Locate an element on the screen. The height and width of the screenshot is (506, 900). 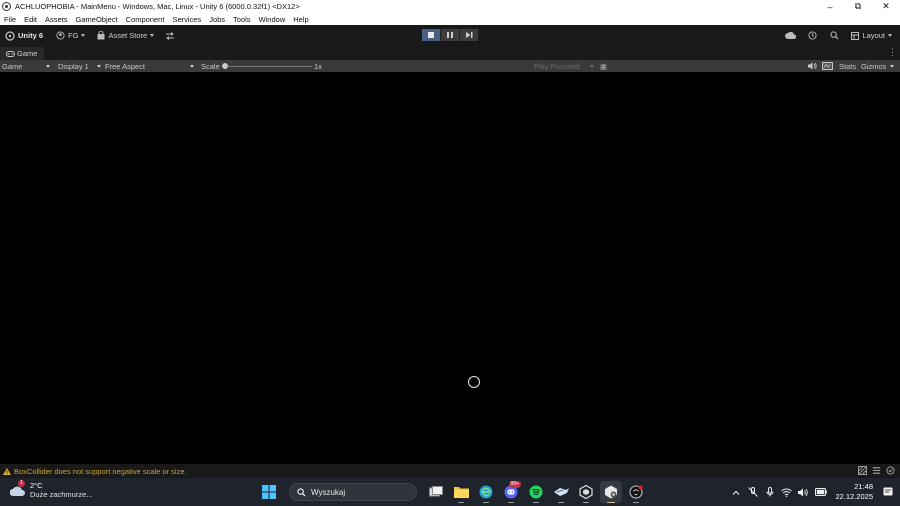
menu-services: Services is located at coordinates (186, 19).